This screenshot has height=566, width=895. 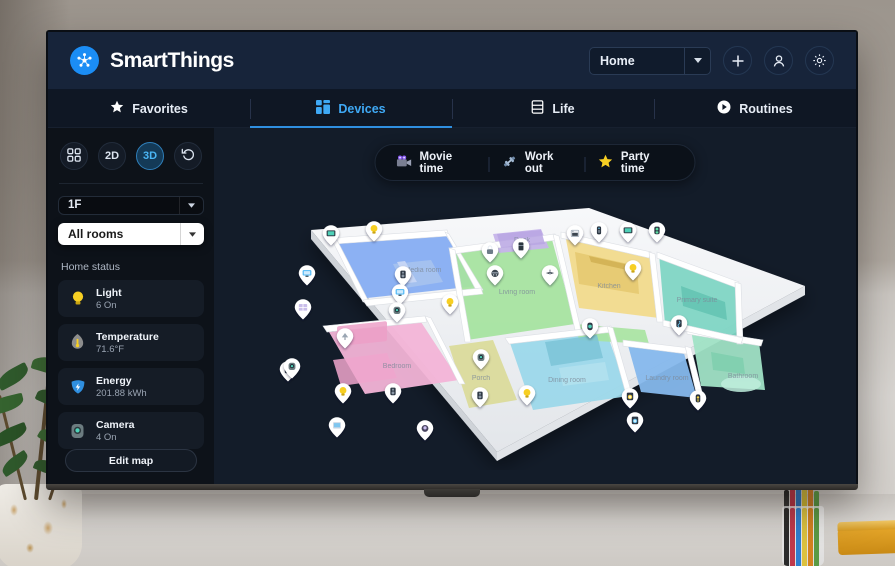 I want to click on scene-label: Work out, so click(x=539, y=162).